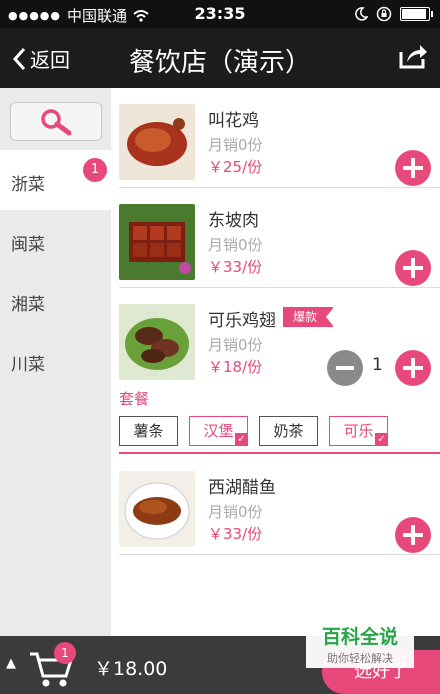 The image size is (440, 694). I want to click on back-button: 返回, so click(41, 58).